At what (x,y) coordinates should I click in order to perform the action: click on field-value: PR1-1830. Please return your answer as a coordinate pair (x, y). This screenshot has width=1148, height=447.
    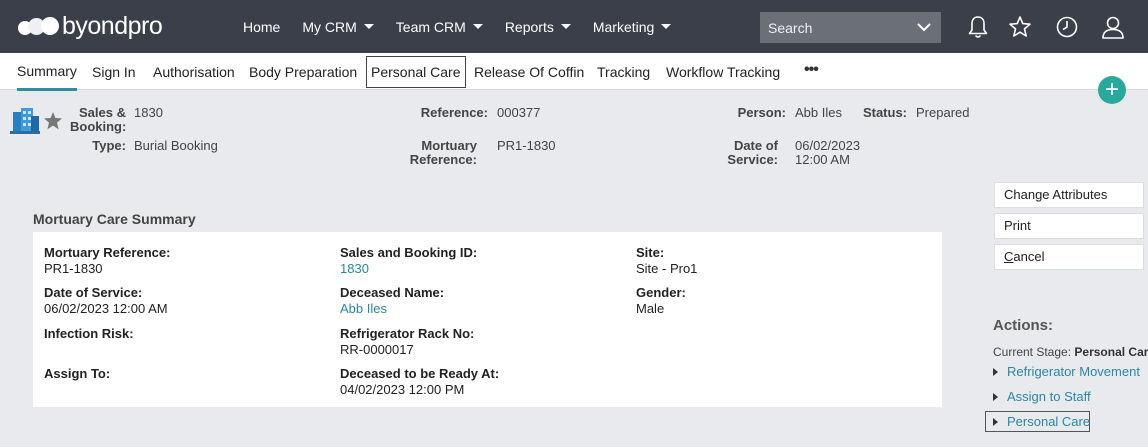
    Looking at the image, I should click on (73, 268).